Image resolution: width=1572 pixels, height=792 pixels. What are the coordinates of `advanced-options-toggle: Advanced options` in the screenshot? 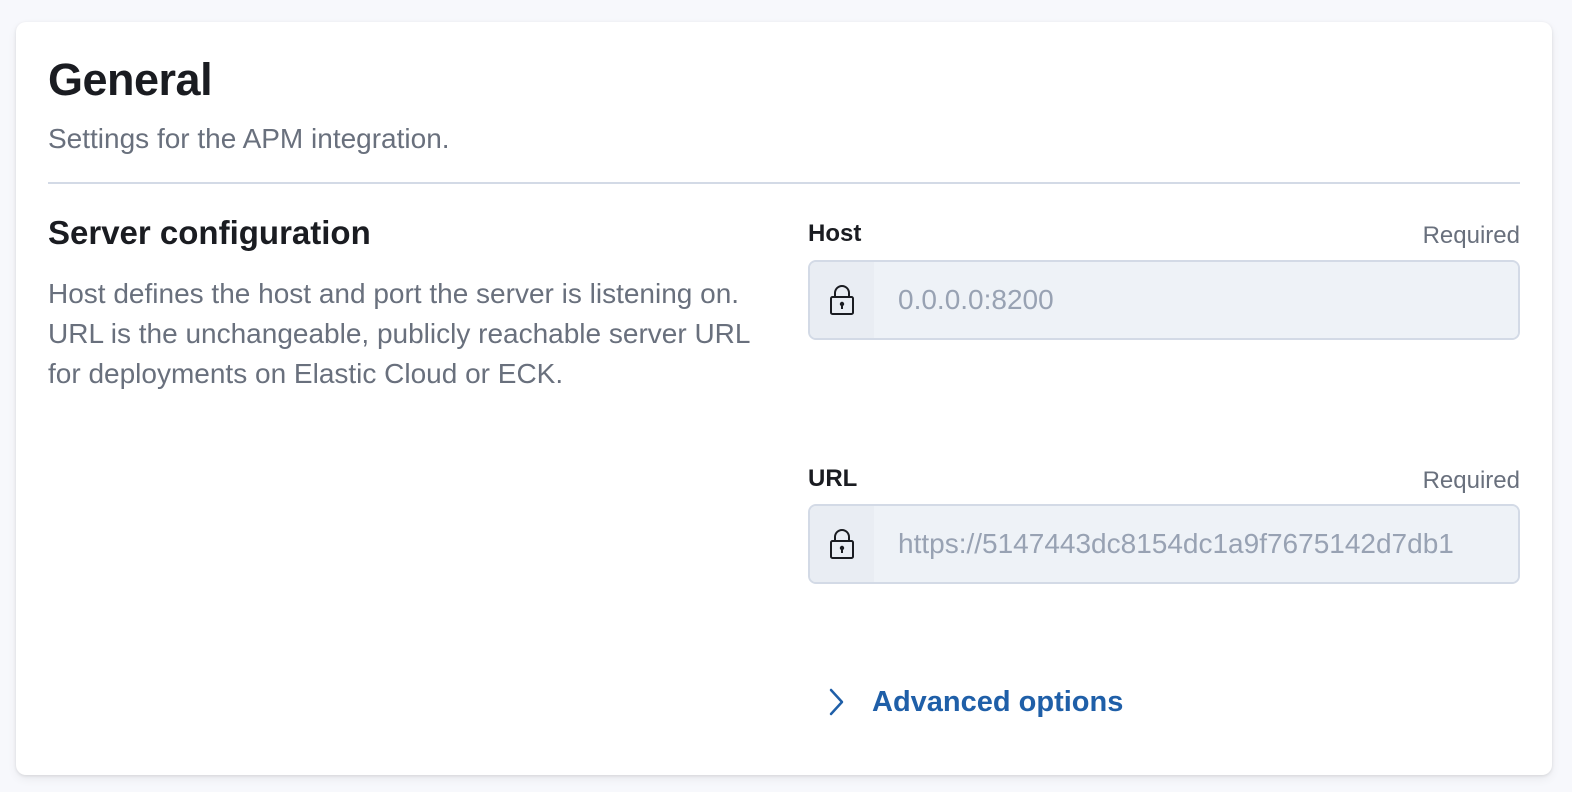 It's located at (973, 702).